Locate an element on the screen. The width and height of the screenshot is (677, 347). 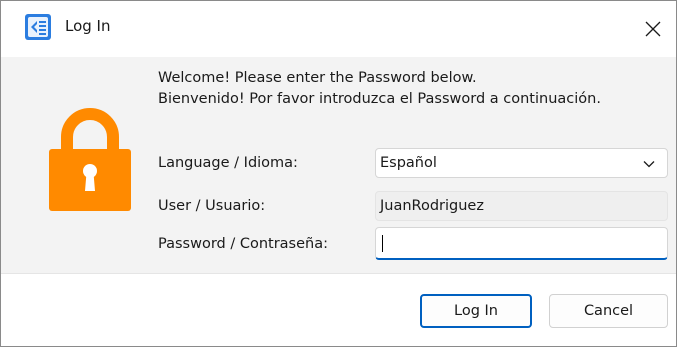
window-title: Log In is located at coordinates (88, 26).